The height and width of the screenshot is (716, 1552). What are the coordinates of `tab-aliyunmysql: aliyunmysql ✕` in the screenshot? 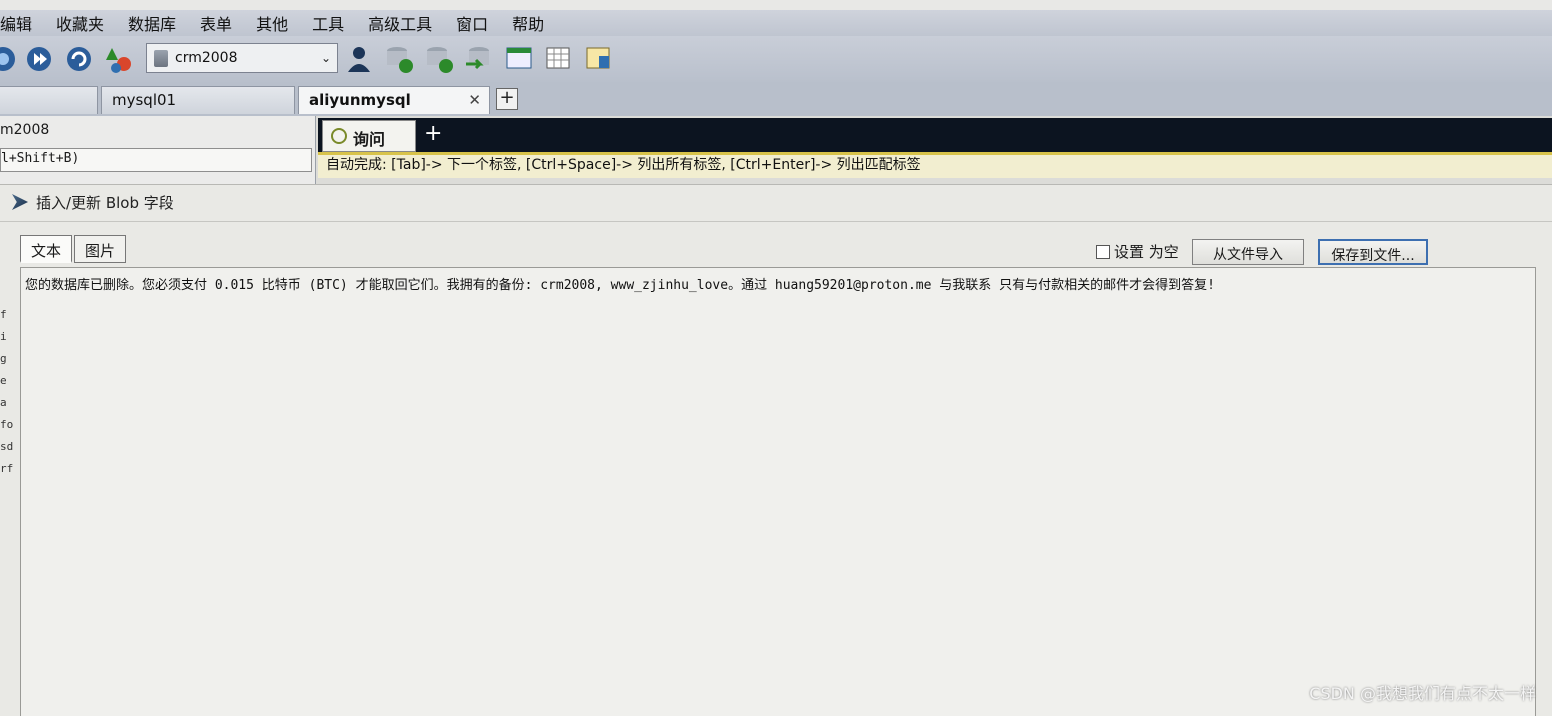 It's located at (394, 100).